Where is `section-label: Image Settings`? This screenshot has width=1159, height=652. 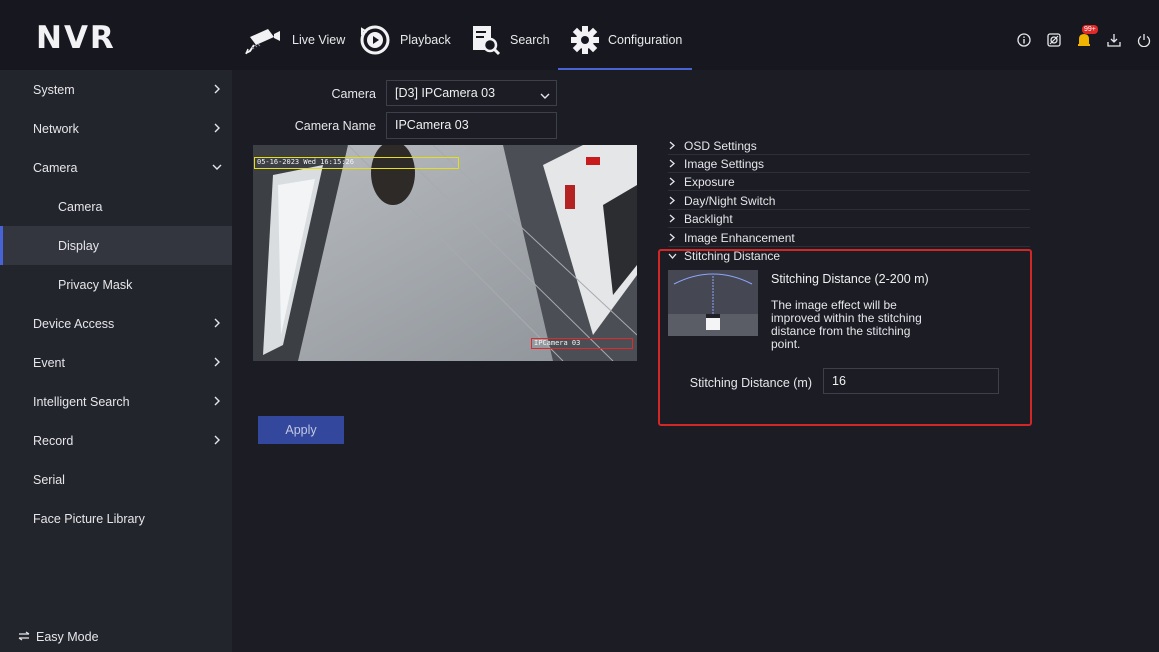
section-label: Image Settings is located at coordinates (724, 163).